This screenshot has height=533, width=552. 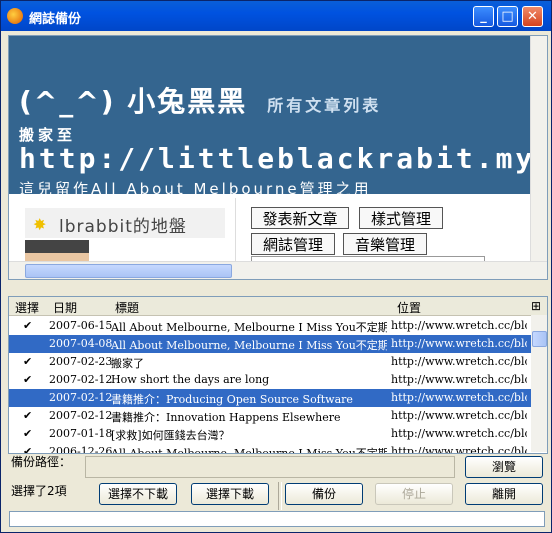 I want to click on table-header: 選擇 日期 標題 位置 ⊞, so click(x=278, y=306).